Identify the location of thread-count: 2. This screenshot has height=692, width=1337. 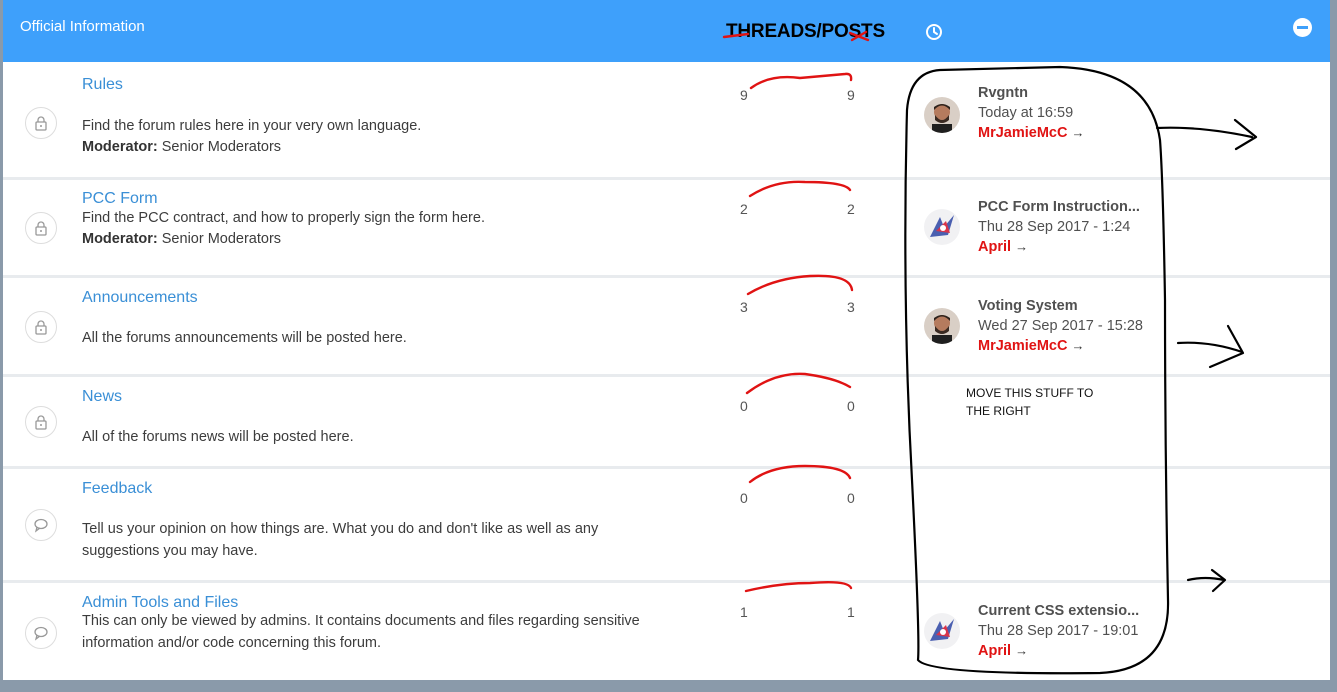
(744, 209).